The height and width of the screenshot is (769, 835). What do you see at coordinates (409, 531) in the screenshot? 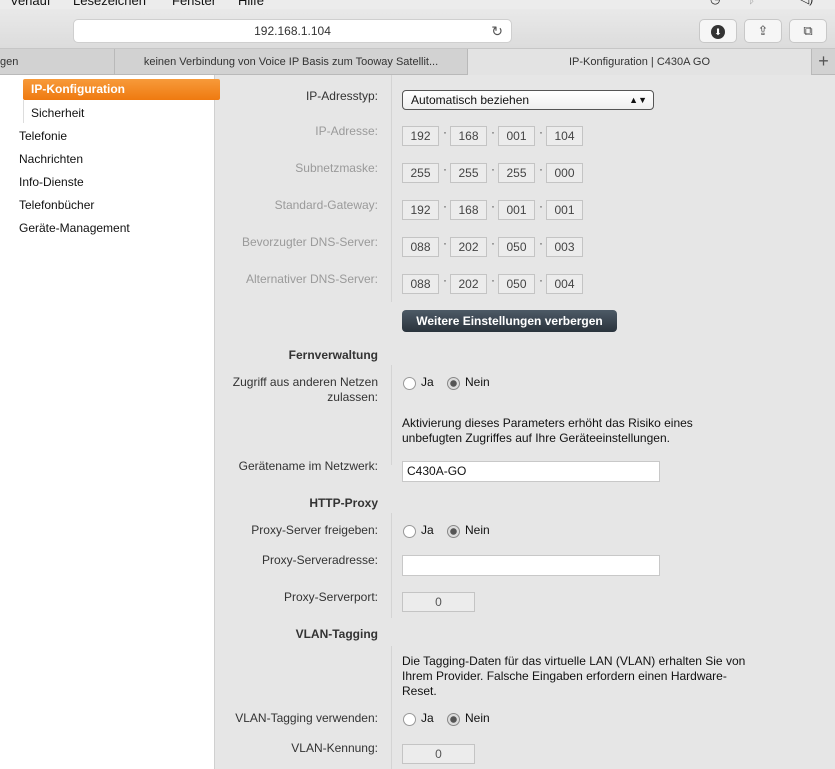
I see `proxy-yes-radio` at bounding box center [409, 531].